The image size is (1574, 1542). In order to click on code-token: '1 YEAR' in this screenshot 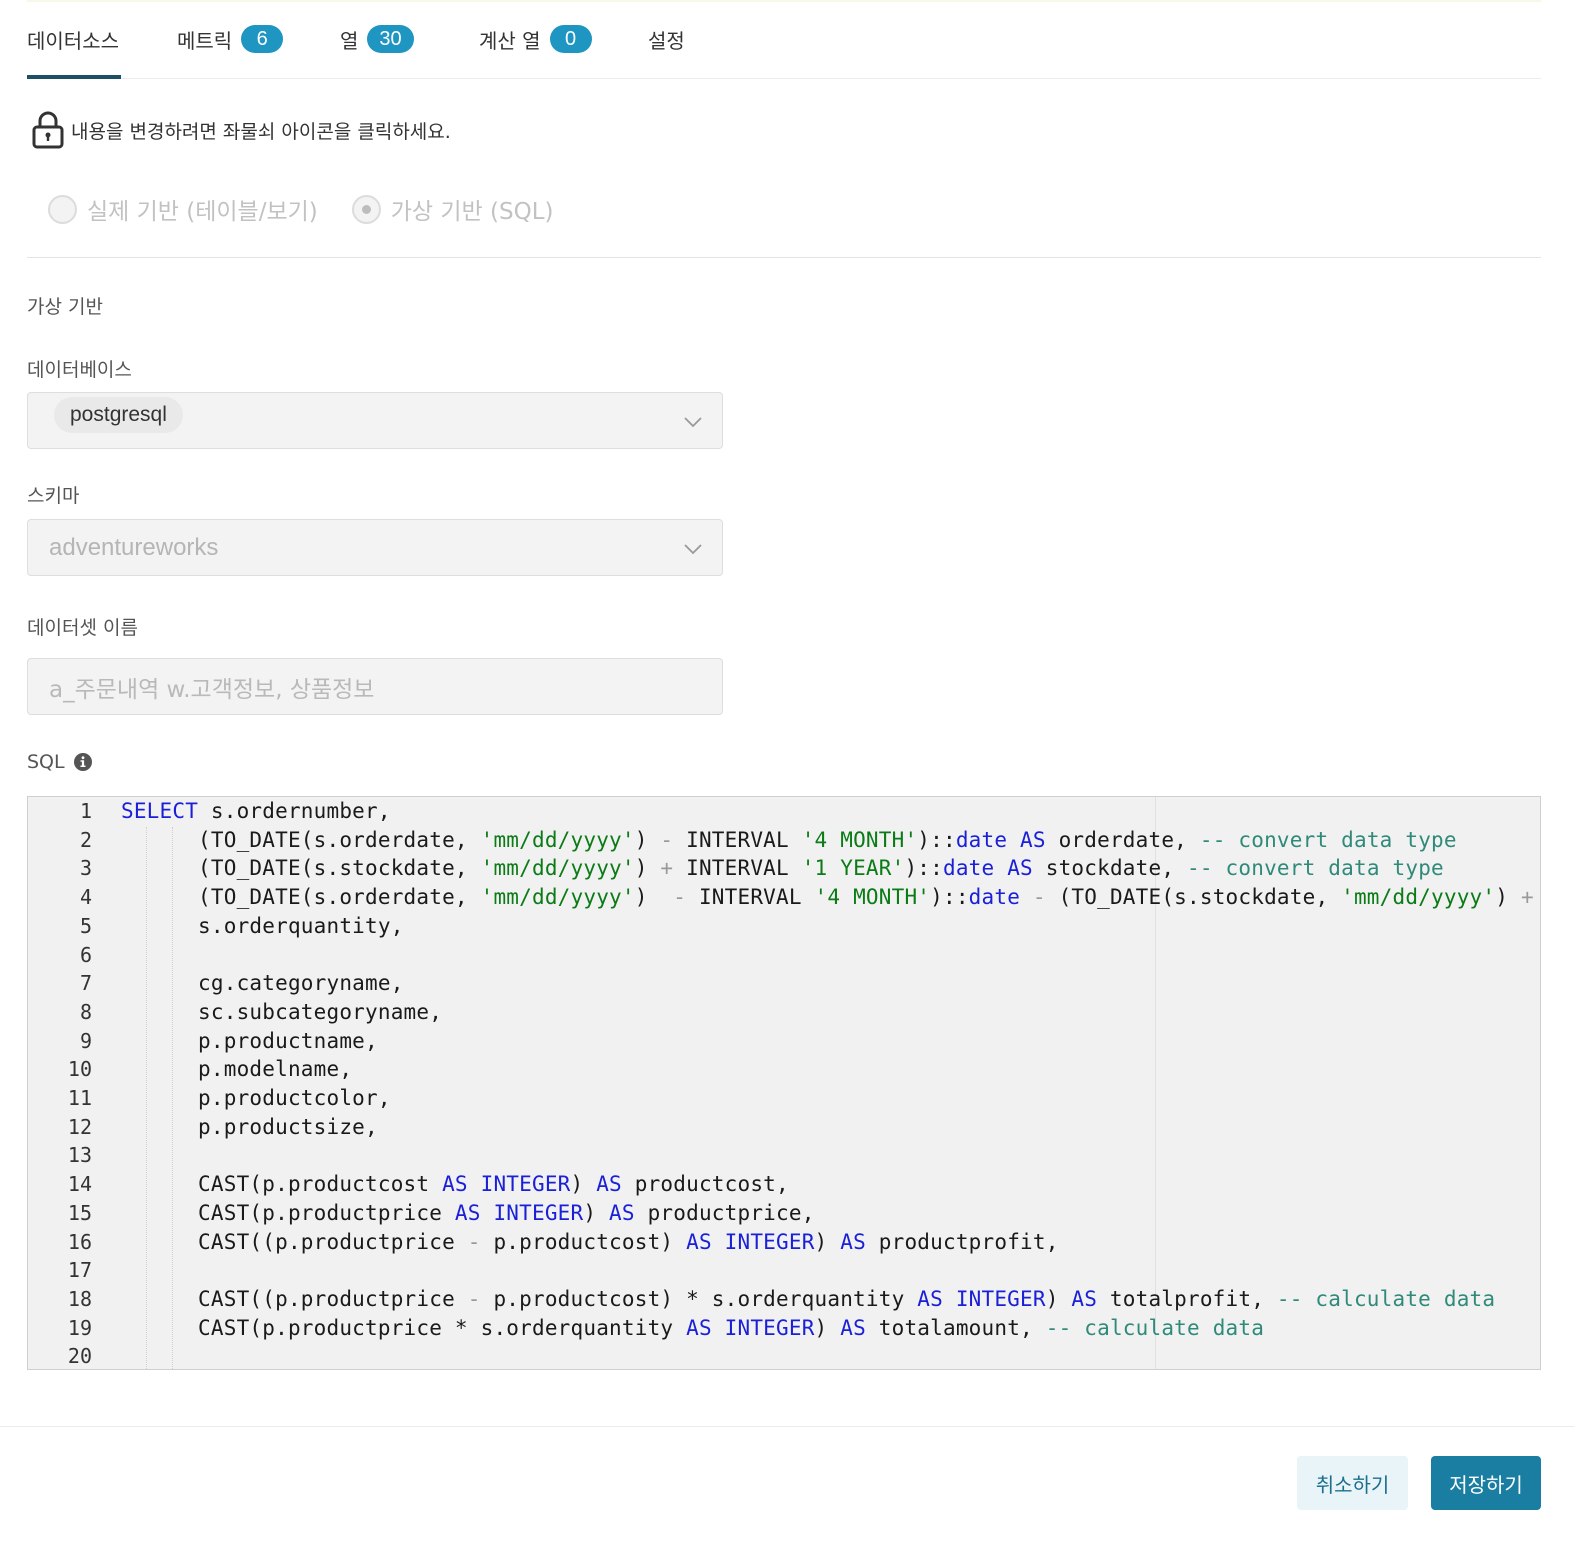, I will do `click(853, 868)`.